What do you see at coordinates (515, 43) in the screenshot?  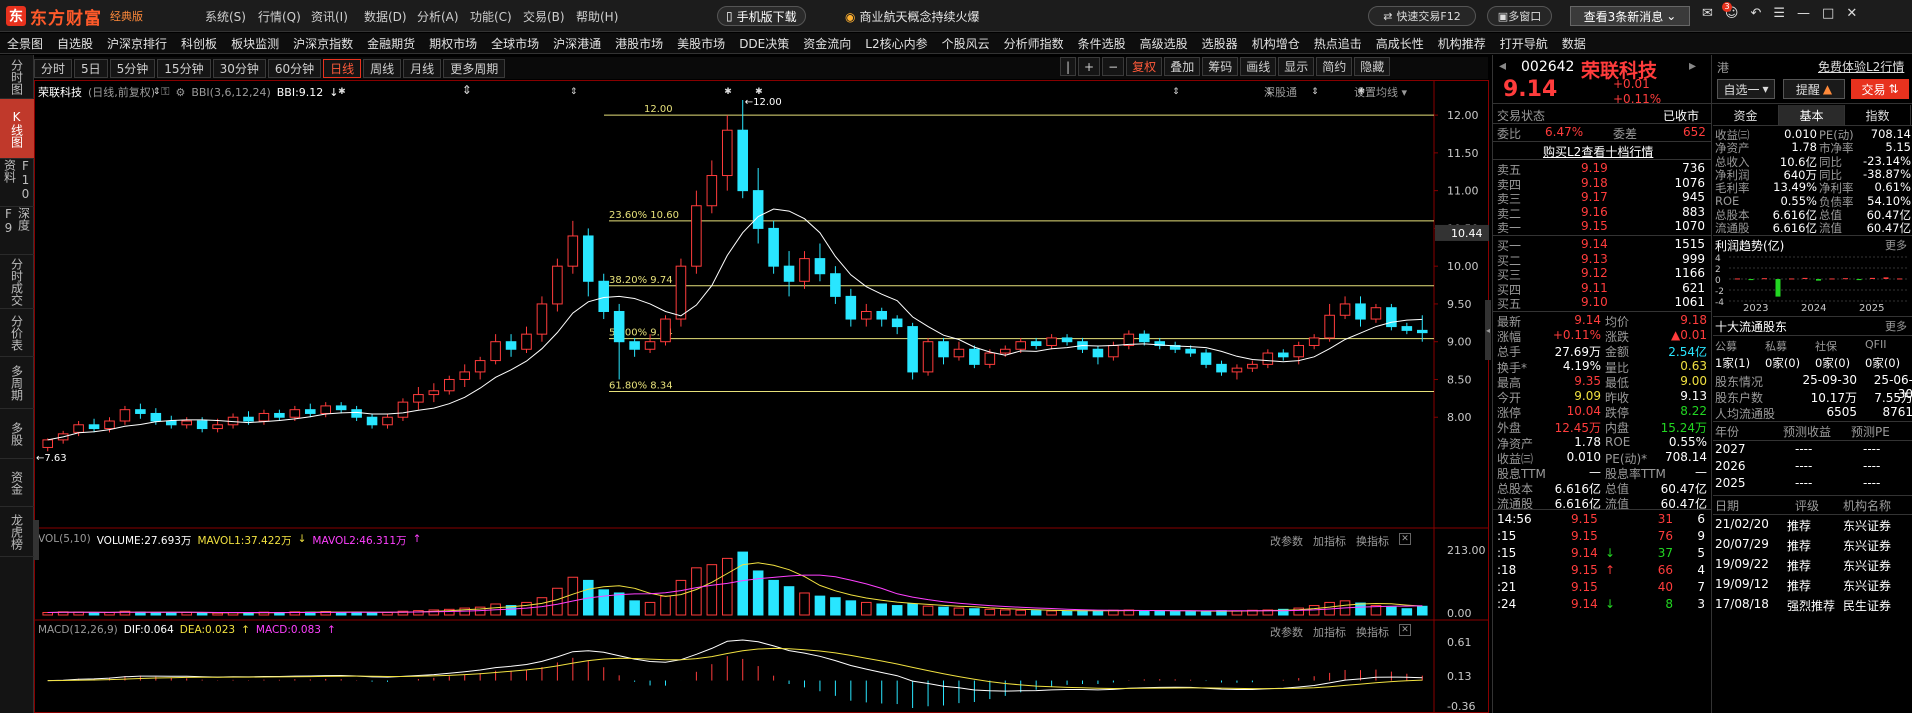 I see `nav-item: 全球市场` at bounding box center [515, 43].